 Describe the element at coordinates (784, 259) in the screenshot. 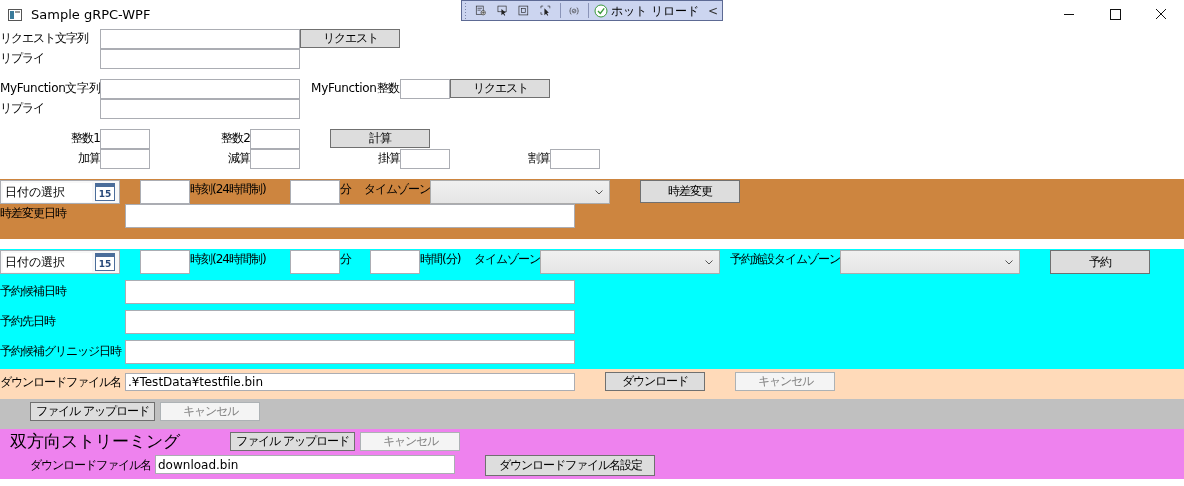

I see `field-label: 予約施設タイムゾーン` at that location.